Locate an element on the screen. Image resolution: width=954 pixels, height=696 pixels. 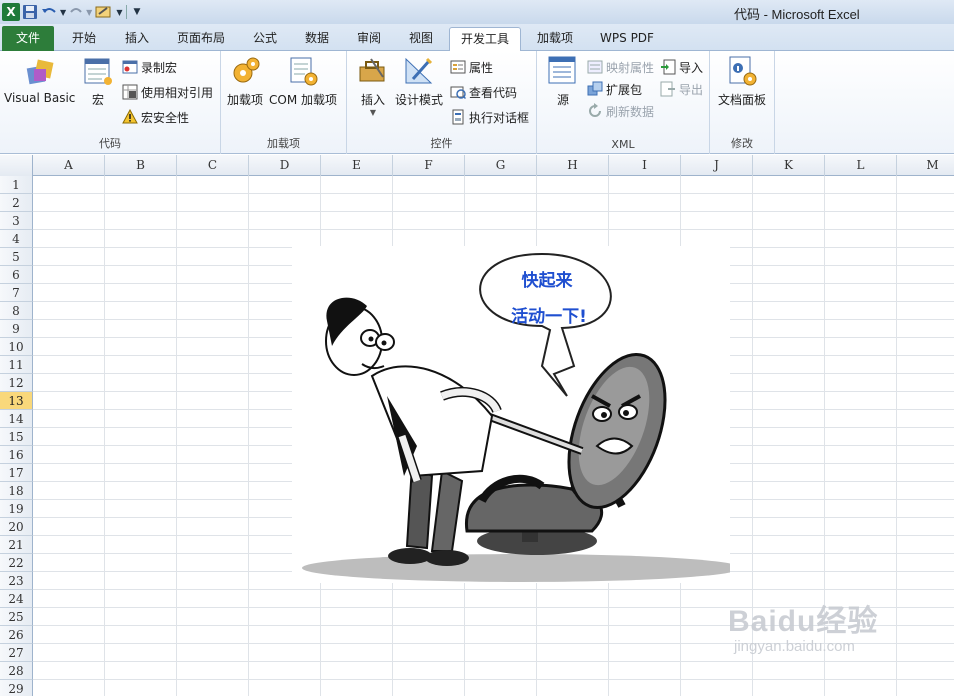
tab-developer: 开发工具 is located at coordinates (485, 39).